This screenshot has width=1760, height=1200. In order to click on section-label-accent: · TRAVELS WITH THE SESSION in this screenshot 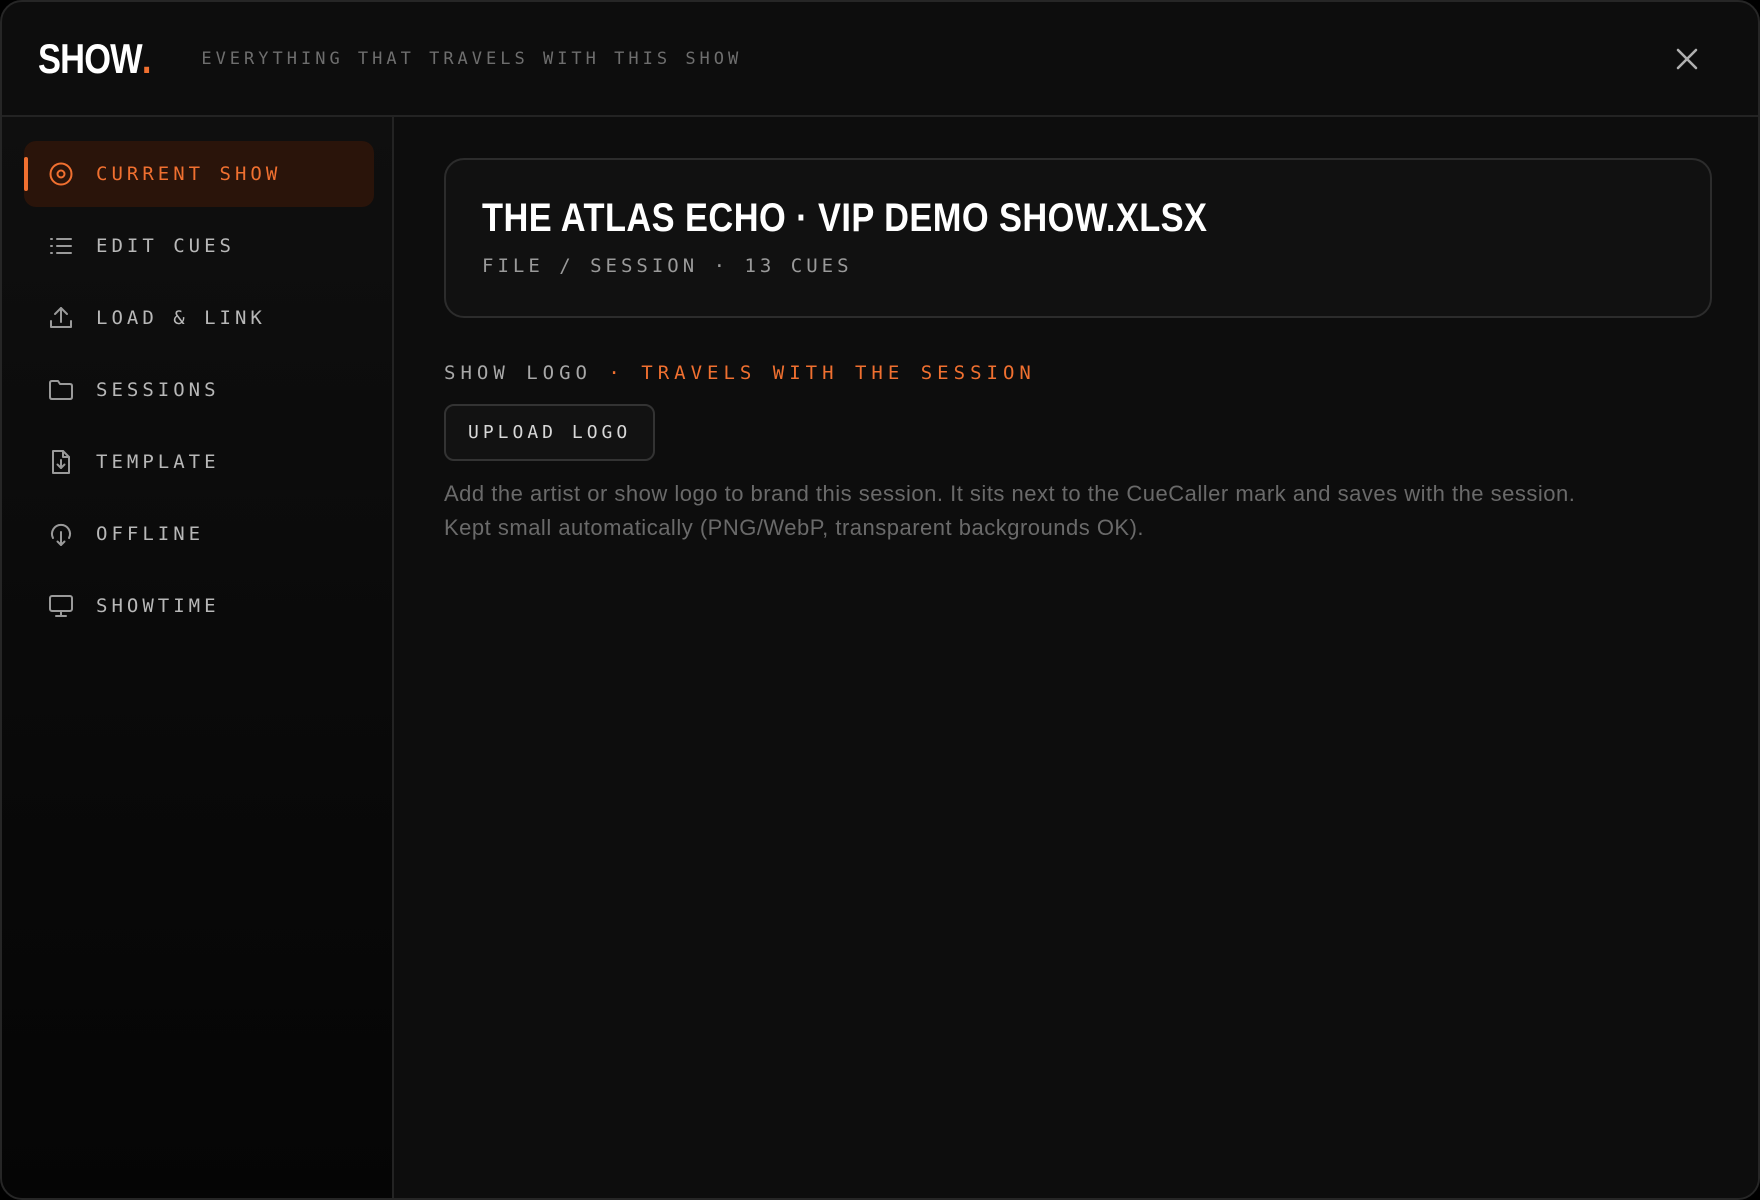, I will do `click(822, 373)`.